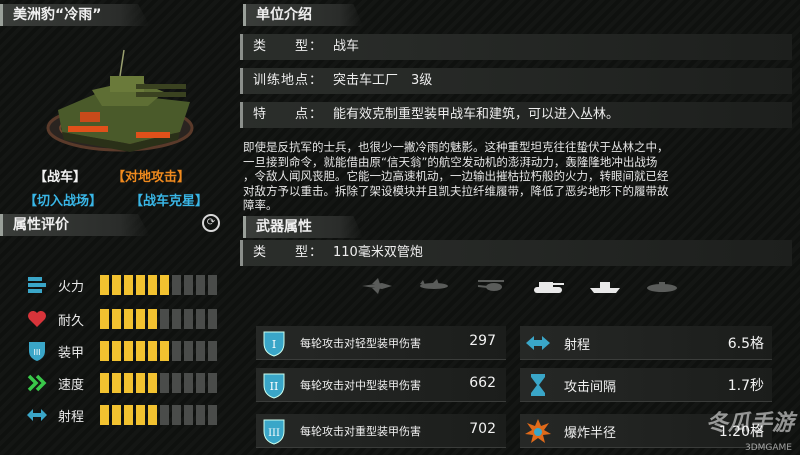  What do you see at coordinates (71, 385) in the screenshot?
I see `stat-label: 速度` at bounding box center [71, 385].